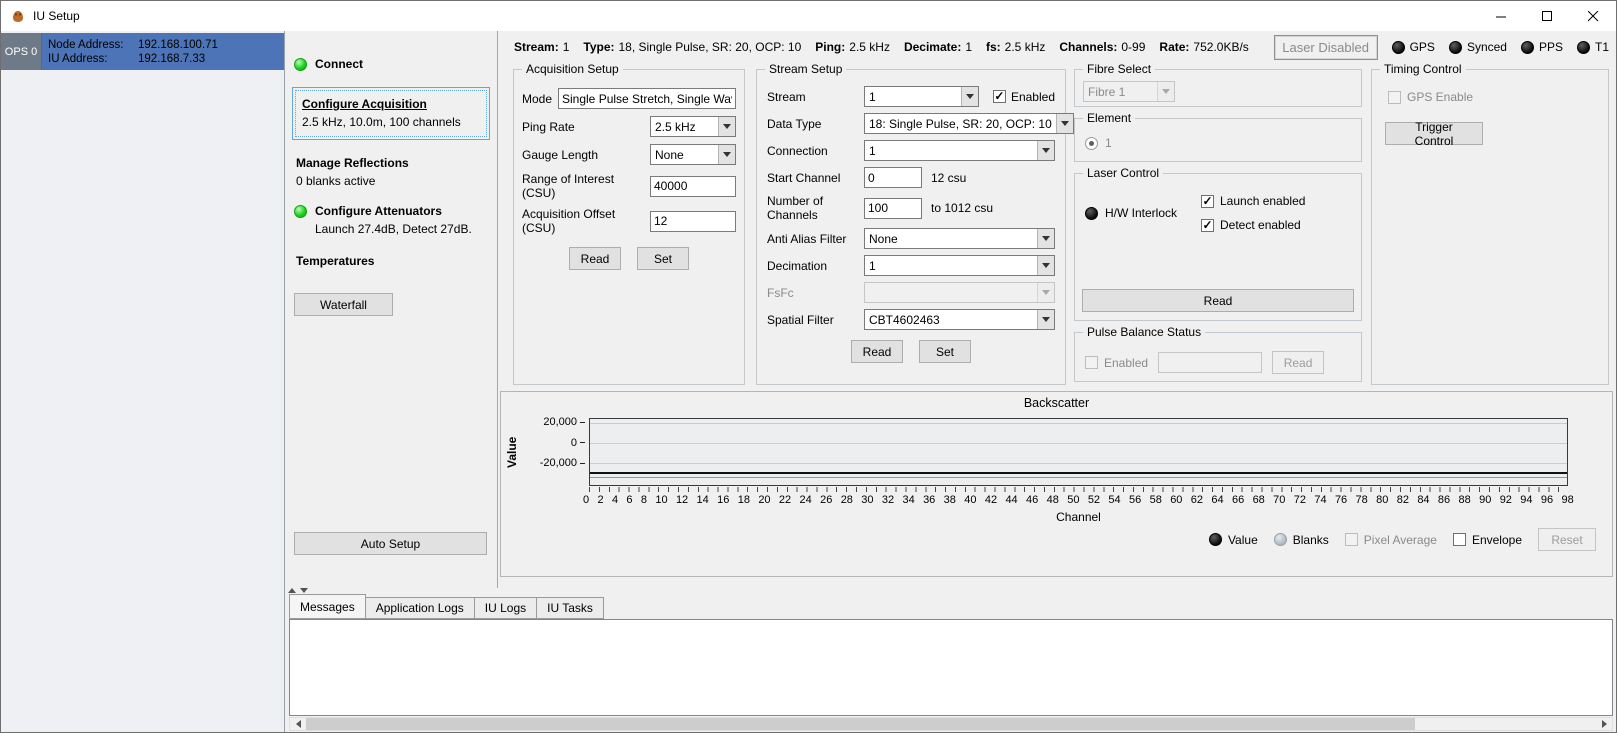 The width and height of the screenshot is (1617, 733). What do you see at coordinates (1567, 539) in the screenshot?
I see `reset-button: Reset` at bounding box center [1567, 539].